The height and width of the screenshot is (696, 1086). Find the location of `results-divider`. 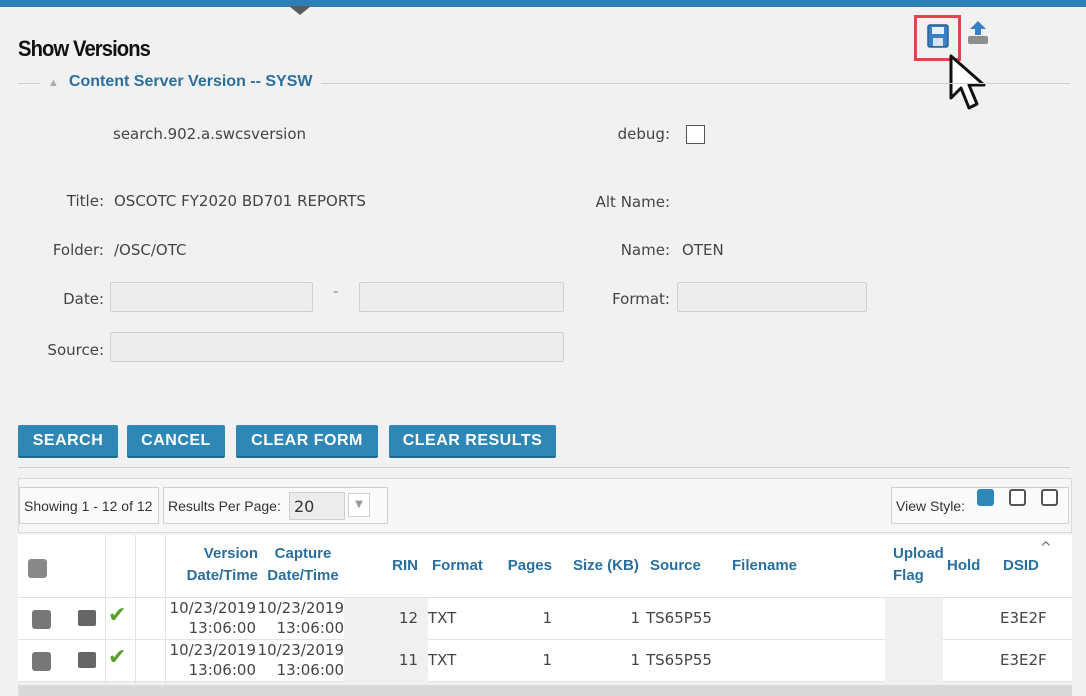

results-divider is located at coordinates (544, 467).